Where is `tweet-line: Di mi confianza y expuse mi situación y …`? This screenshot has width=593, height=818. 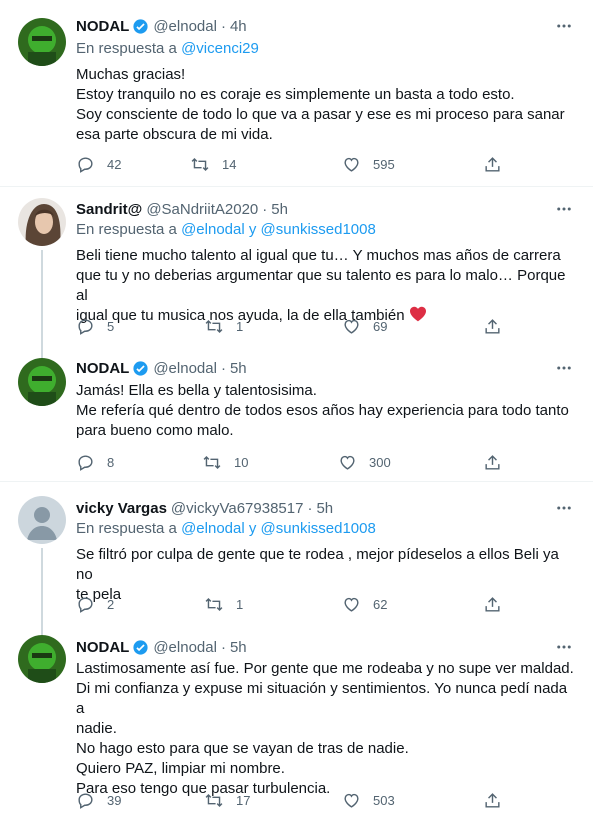 tweet-line: Di mi confianza y expuse mi situación y … is located at coordinates (322, 698).